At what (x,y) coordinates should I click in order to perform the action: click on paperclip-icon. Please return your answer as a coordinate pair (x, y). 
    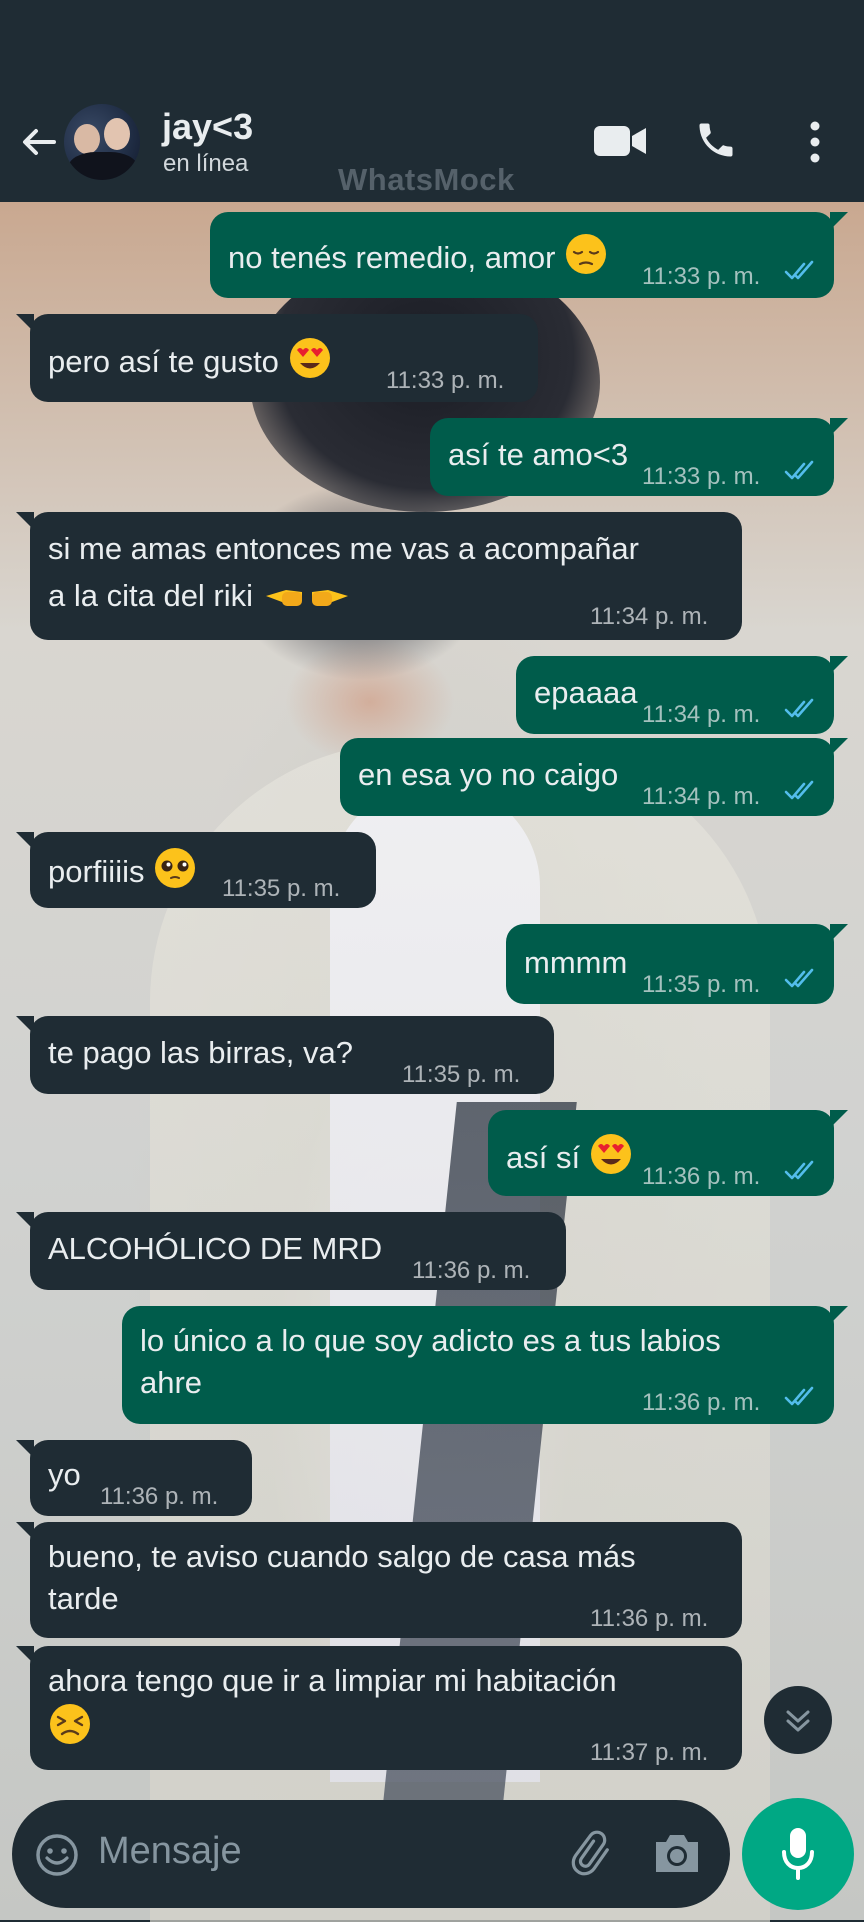
    Looking at the image, I should click on (595, 1855).